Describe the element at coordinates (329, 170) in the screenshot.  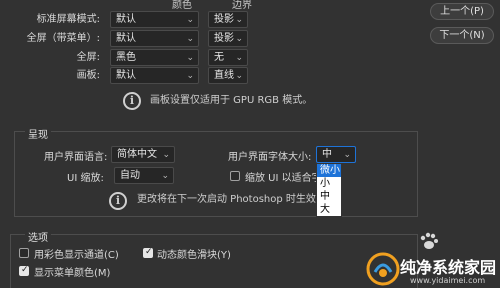
I see `font-size-option-tiny: 微小` at that location.